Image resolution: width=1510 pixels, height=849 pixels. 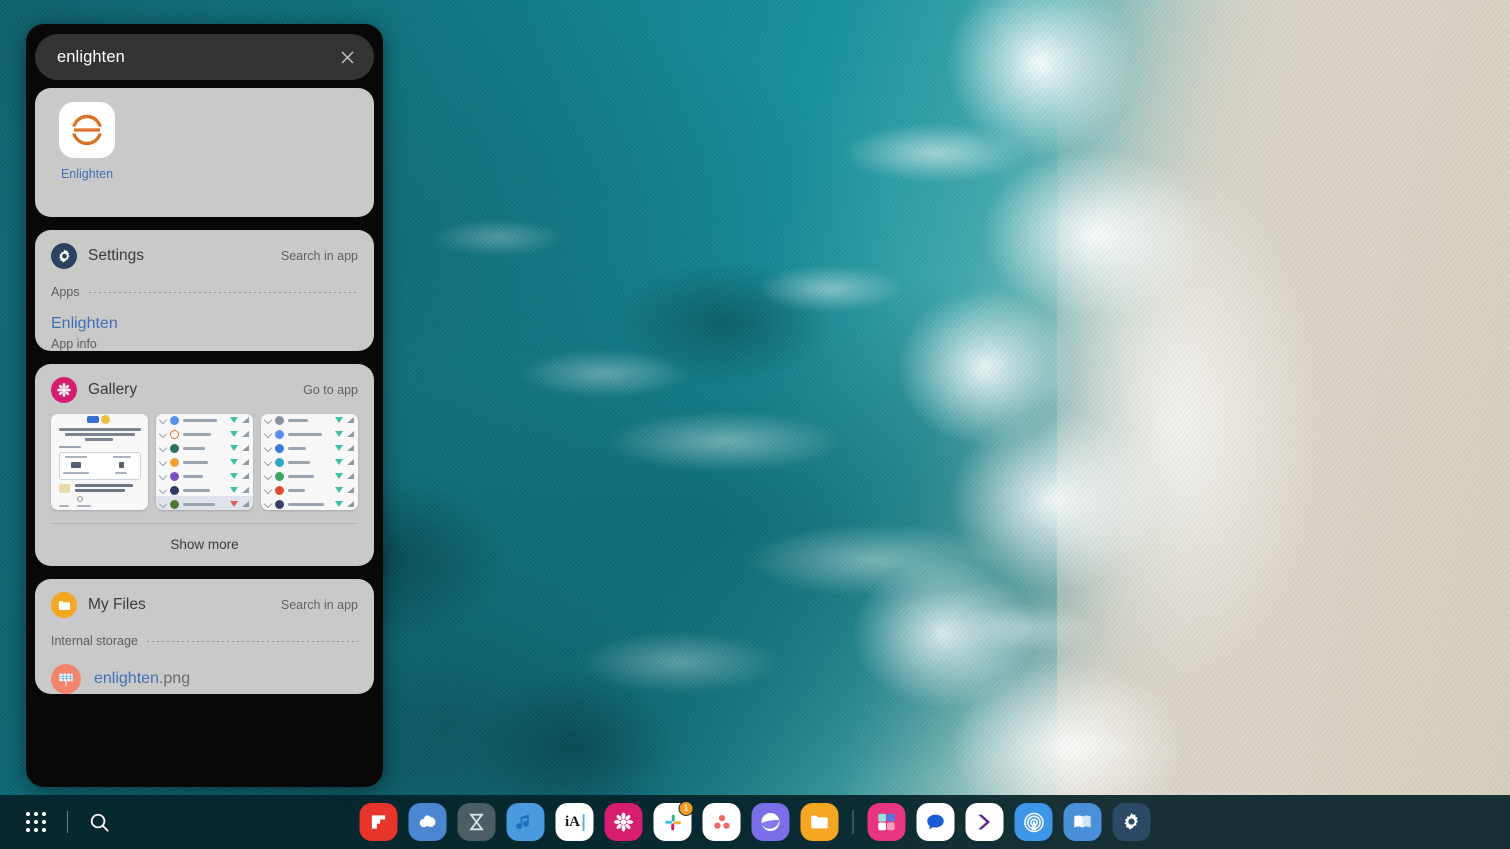 I want to click on clear-search-button, so click(x=347, y=57).